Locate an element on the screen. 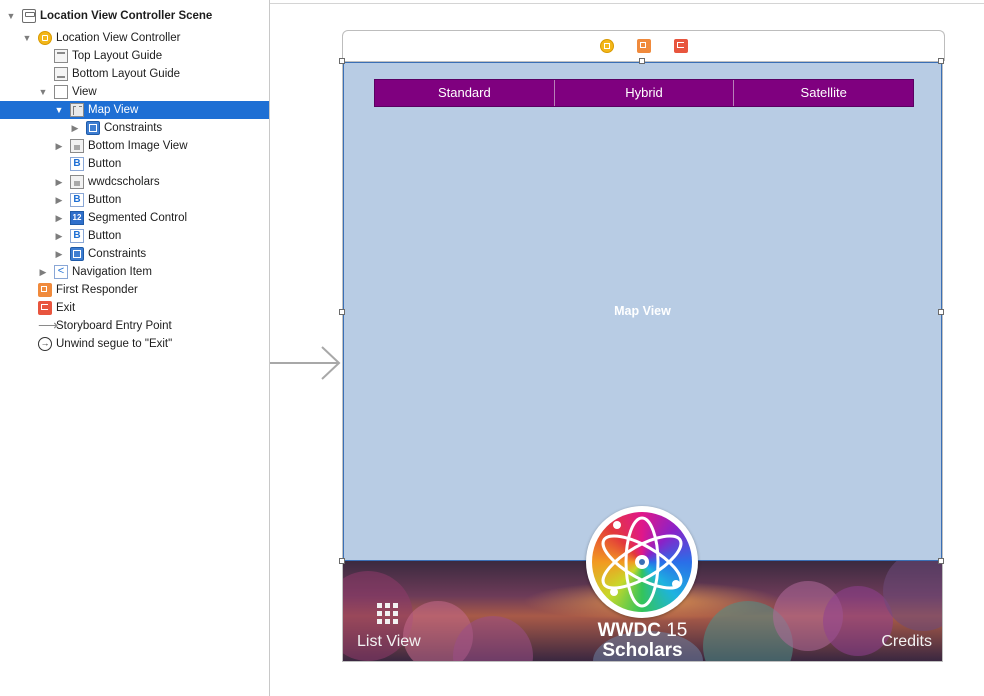  outline-row-storyboard-entry-point: ⟶ Storyboard Entry Point is located at coordinates (134, 326).